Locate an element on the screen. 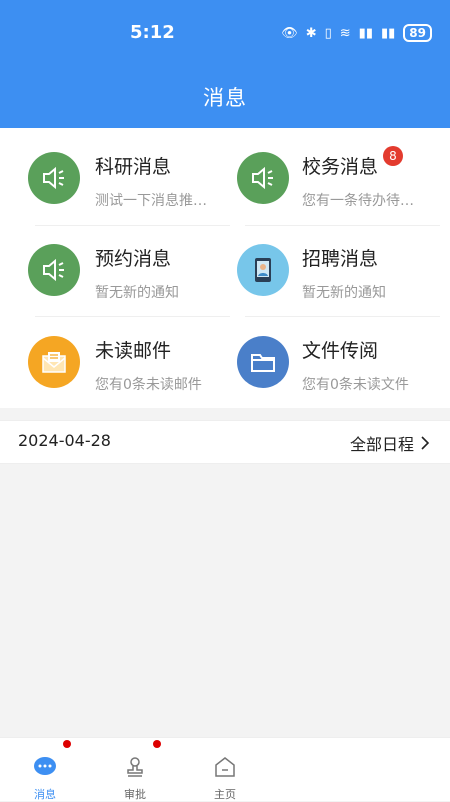 Image resolution: width=450 pixels, height=802 pixels. tab-messages: 消息 is located at coordinates (45, 771).